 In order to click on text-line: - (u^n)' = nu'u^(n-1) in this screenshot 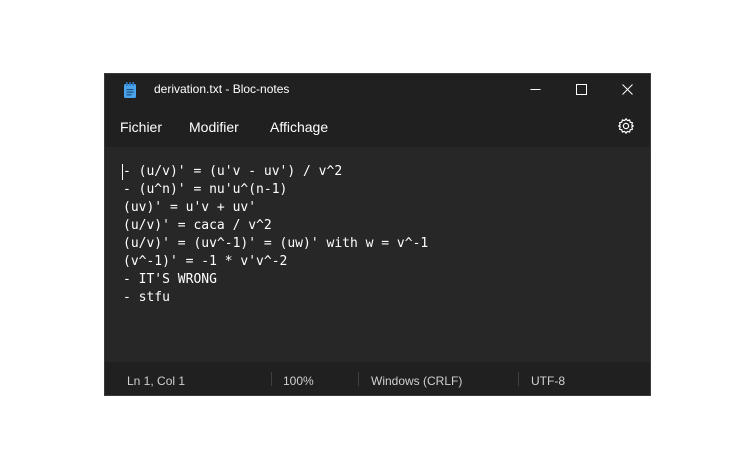, I will do `click(205, 189)`.